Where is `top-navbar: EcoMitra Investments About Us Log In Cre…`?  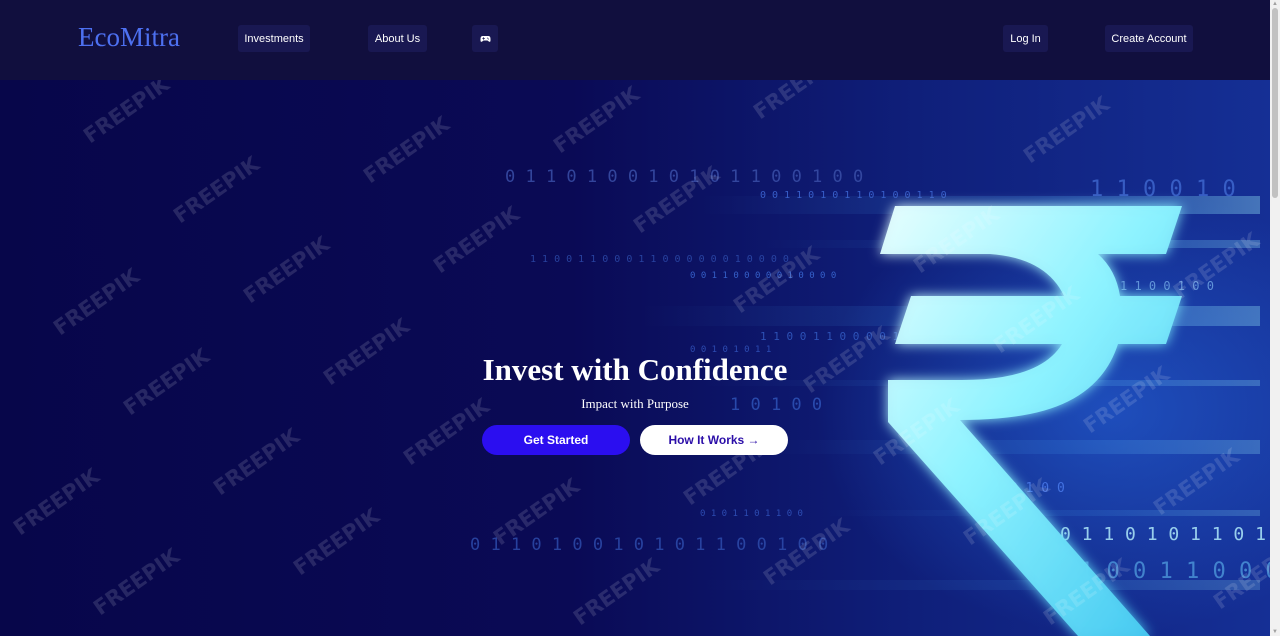 top-navbar: EcoMitra Investments About Us Log In Cre… is located at coordinates (635, 40).